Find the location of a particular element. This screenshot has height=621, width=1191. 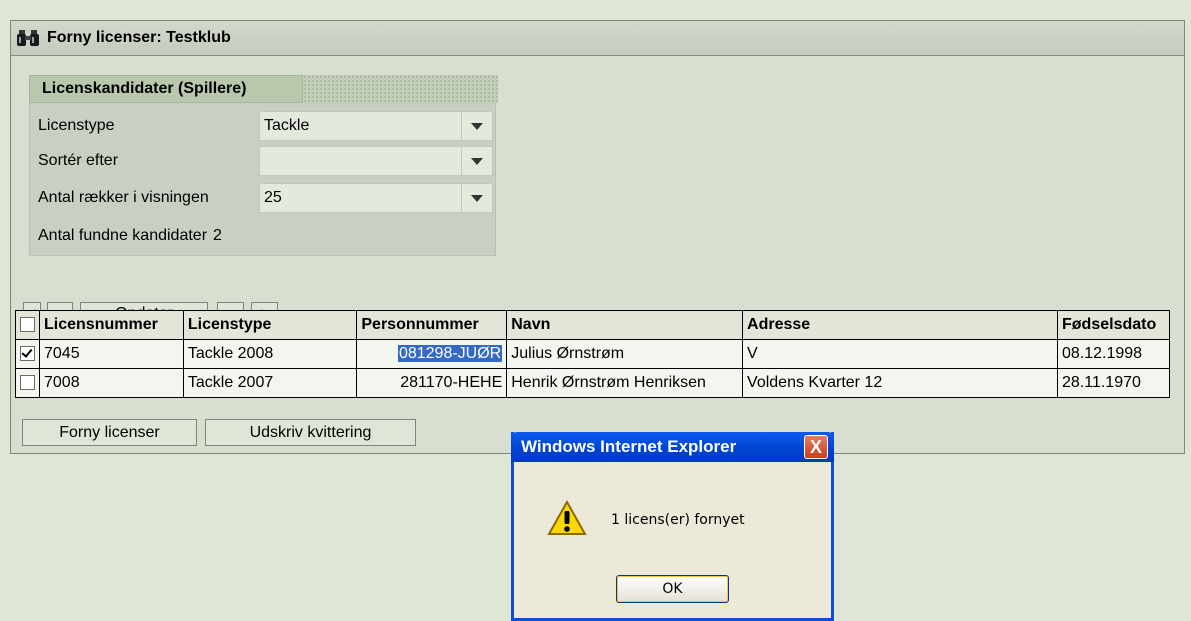

selected-text: 081298-JUØR is located at coordinates (450, 353).